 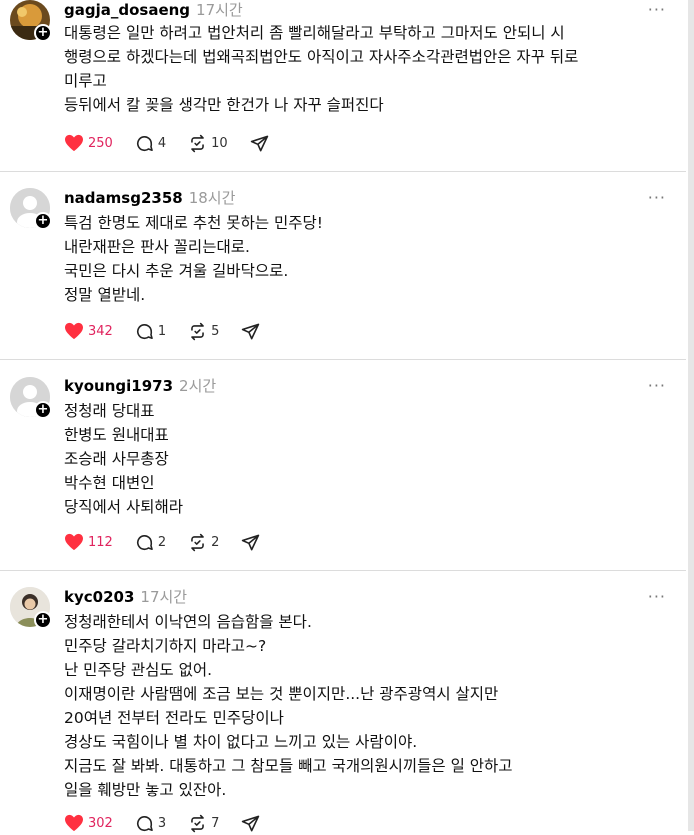 I want to click on post-line: 행령으로 하겠다는데 법왜곡죄법안도 아직이고 자사주소각관련법안은 자꾸 뒤로, so click(x=321, y=57).